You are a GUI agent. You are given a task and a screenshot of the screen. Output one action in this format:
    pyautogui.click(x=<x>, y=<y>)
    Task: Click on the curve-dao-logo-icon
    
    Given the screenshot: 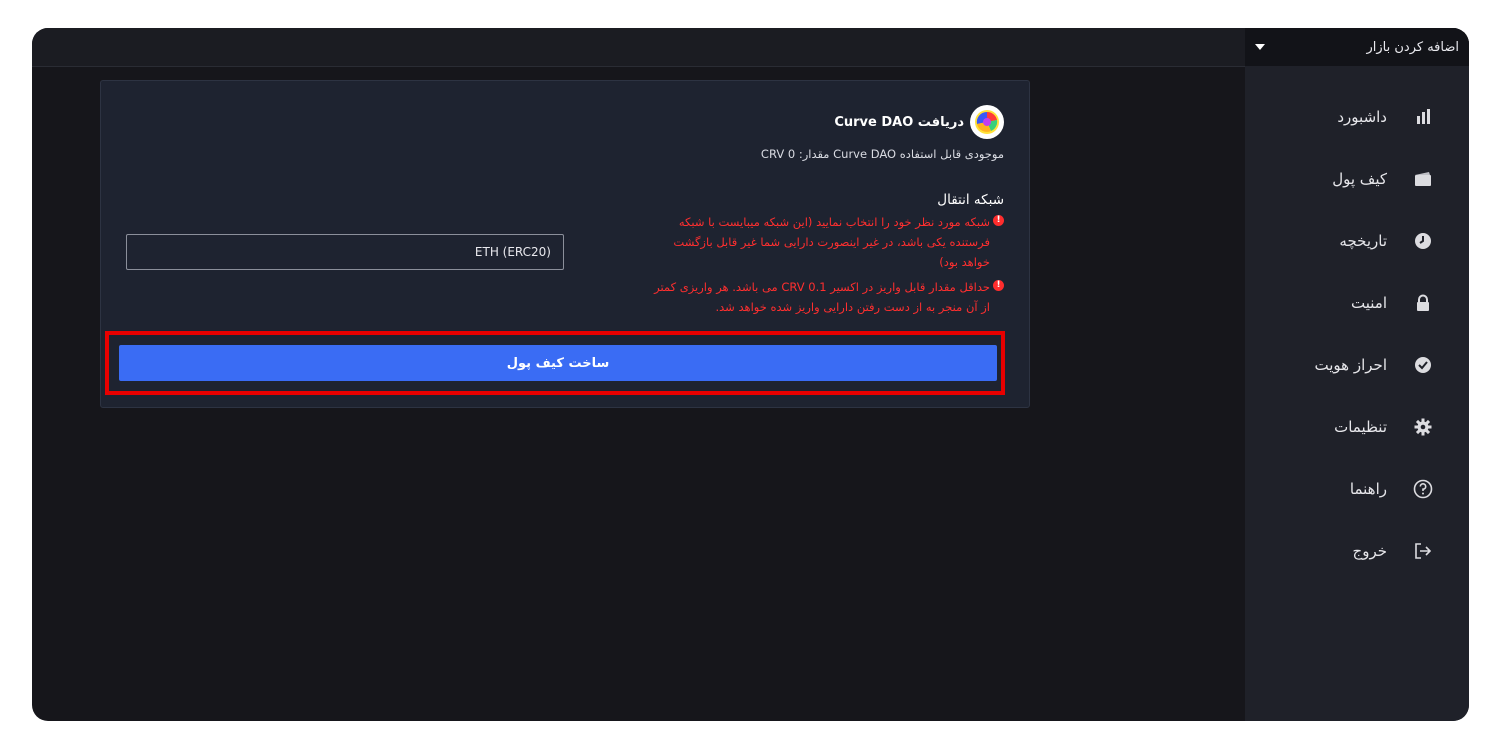 What is the action you would take?
    pyautogui.click(x=987, y=122)
    